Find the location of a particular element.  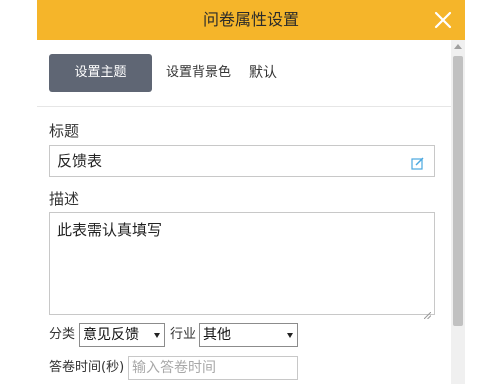

edit-icon is located at coordinates (417, 162).